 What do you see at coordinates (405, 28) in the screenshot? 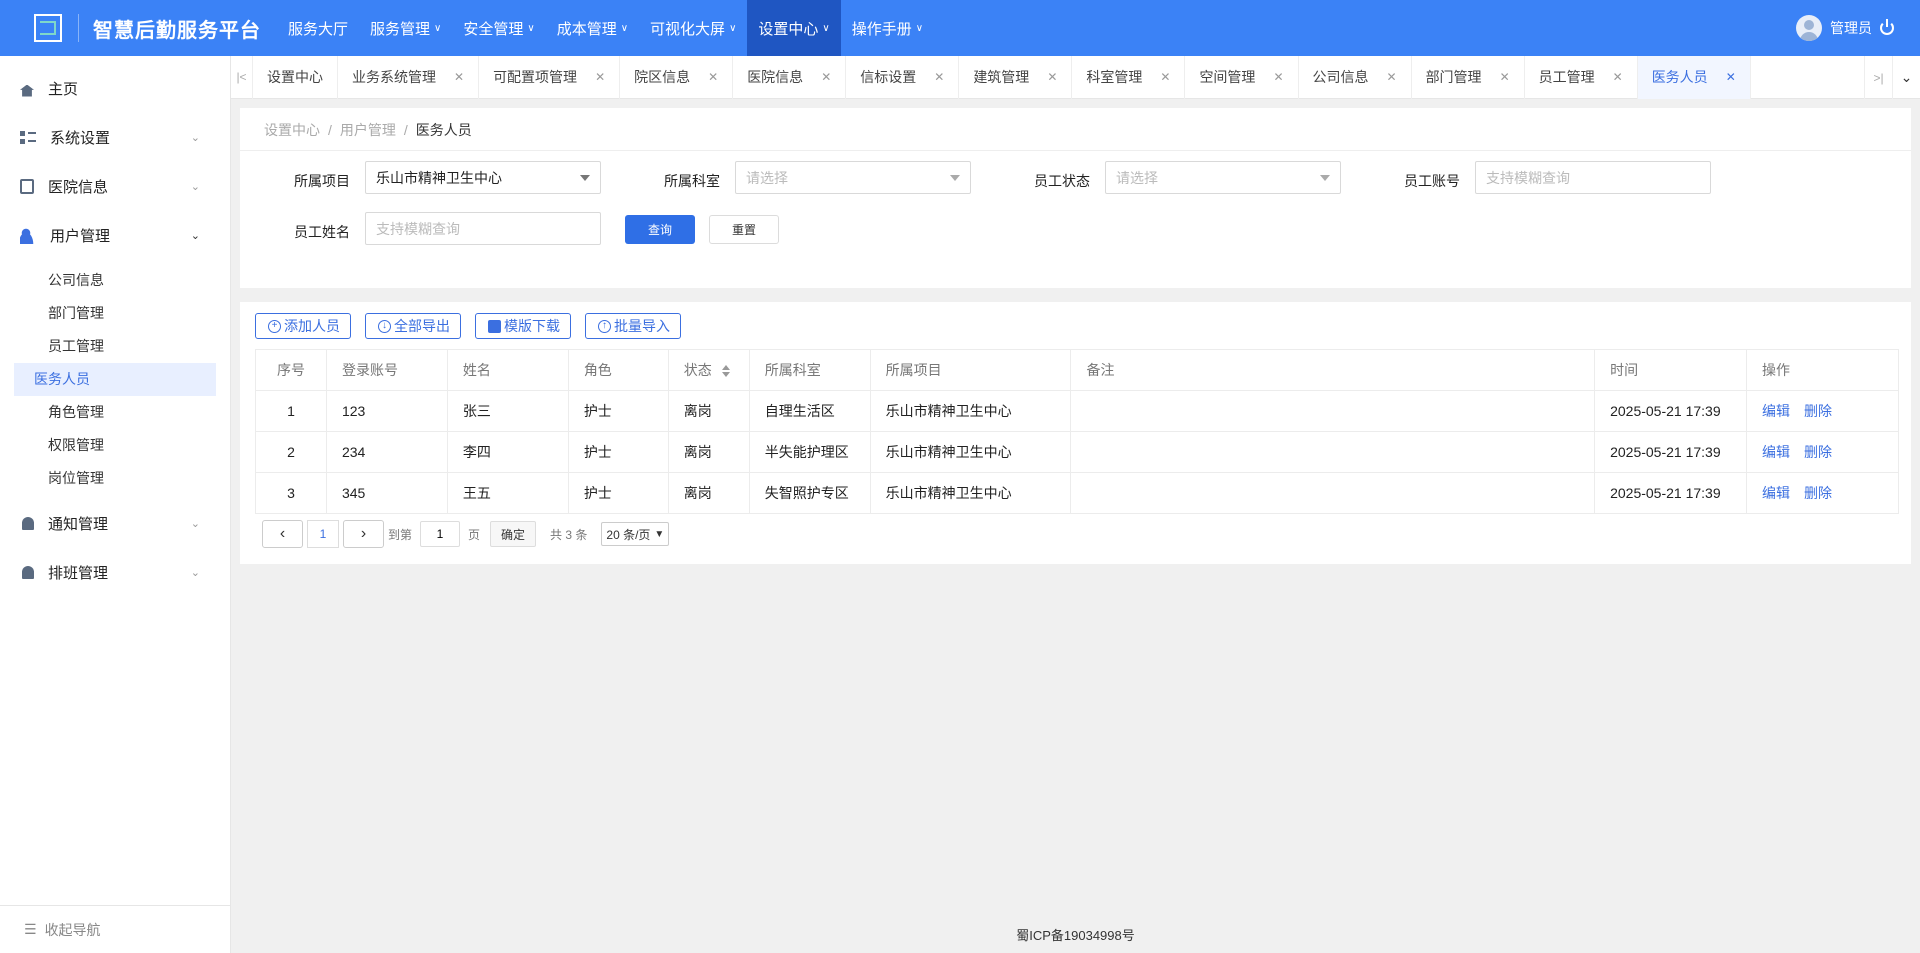
I see `top-nav-item: 服务管理 ∨` at bounding box center [405, 28].